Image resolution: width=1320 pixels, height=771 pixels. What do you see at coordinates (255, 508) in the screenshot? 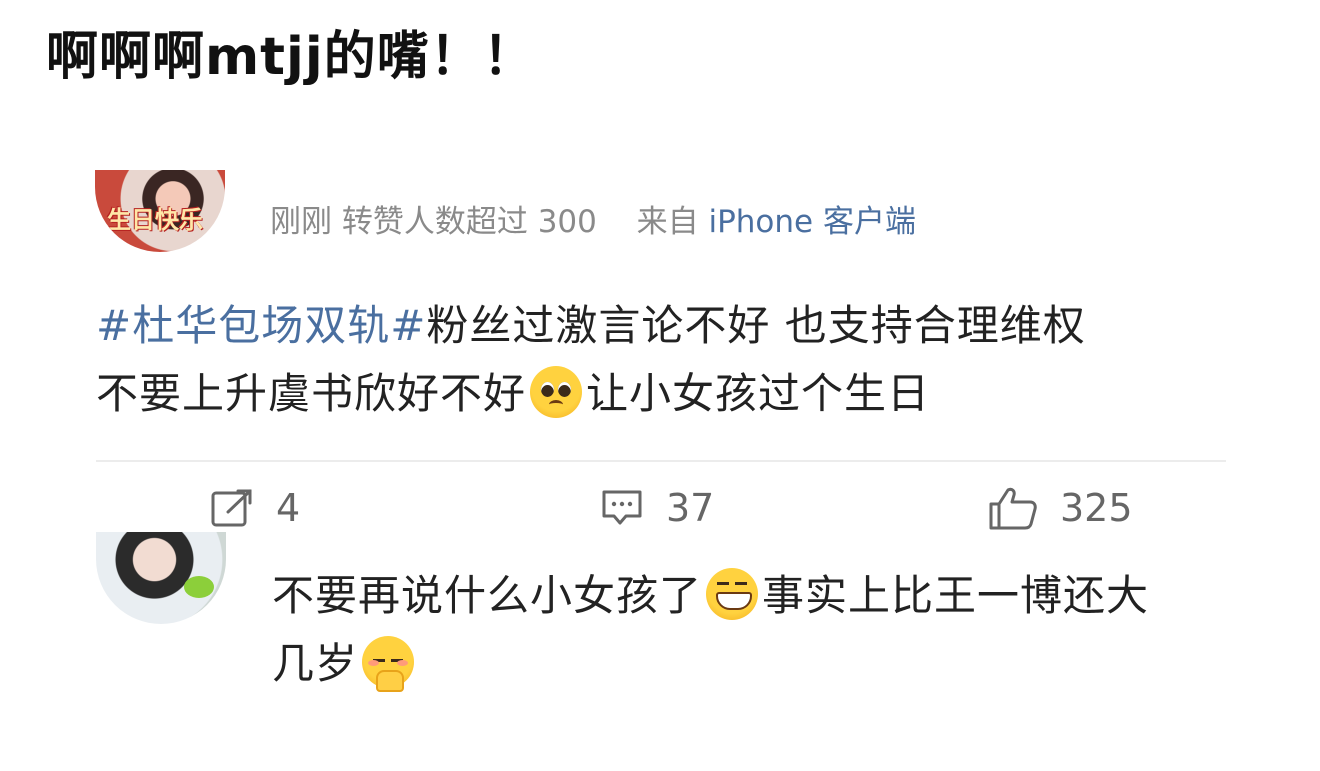
I see `repost-button: 4` at bounding box center [255, 508].